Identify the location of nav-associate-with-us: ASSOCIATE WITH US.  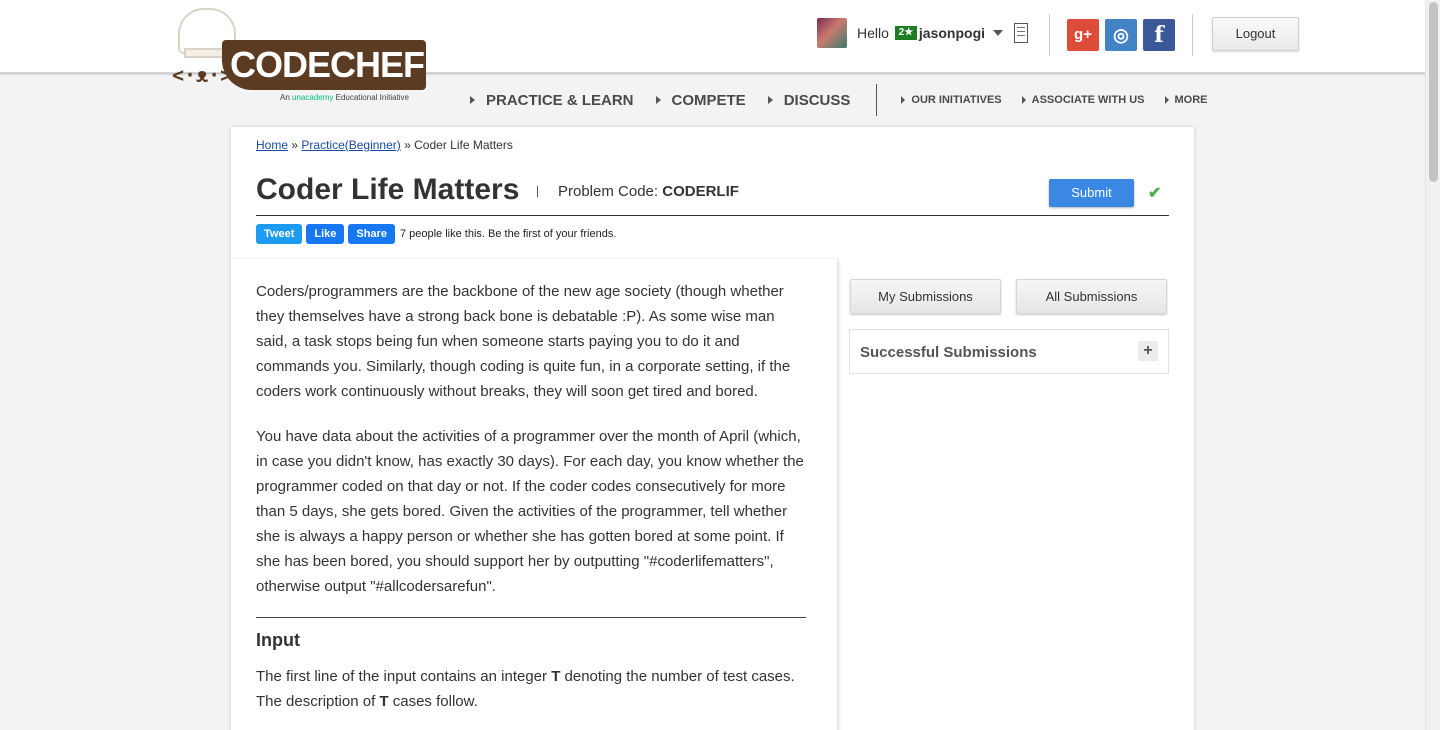
(1083, 100).